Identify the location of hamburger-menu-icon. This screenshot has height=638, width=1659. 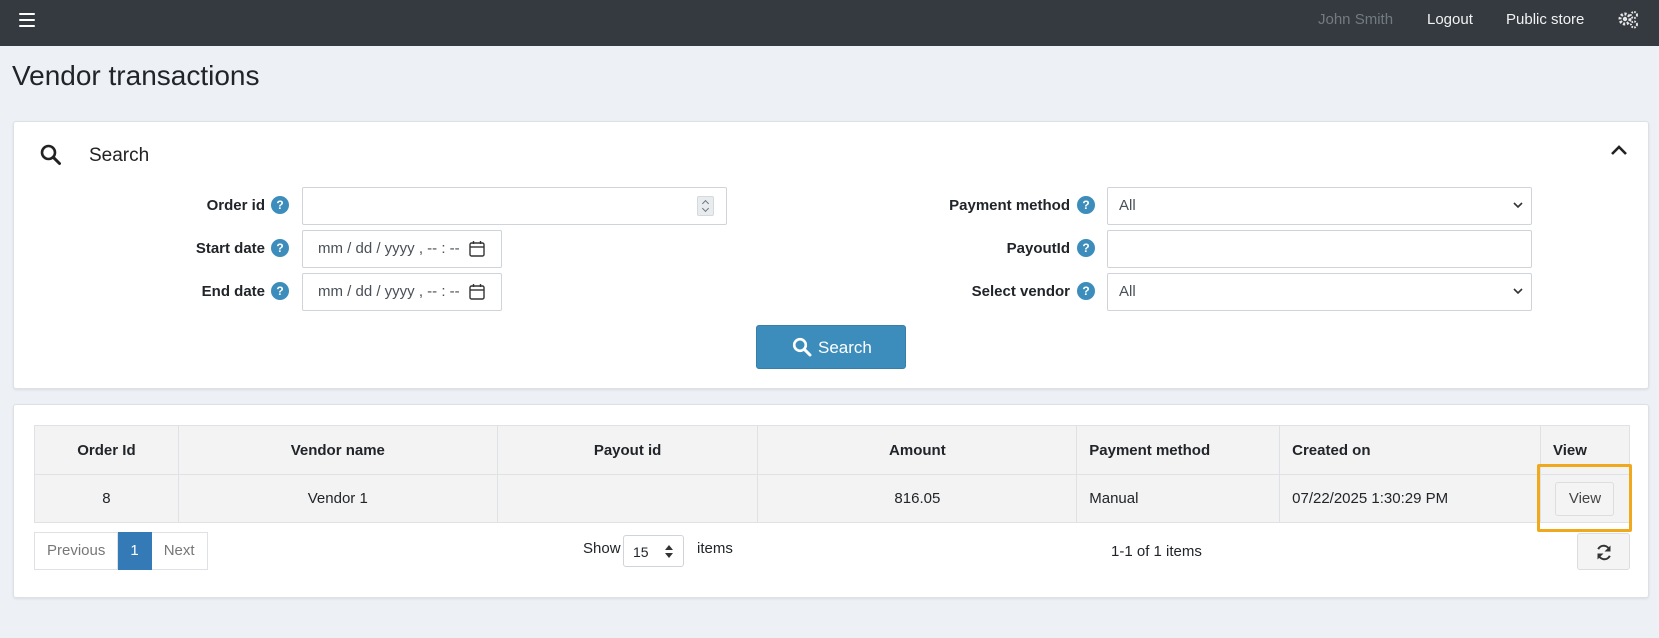
(27, 20).